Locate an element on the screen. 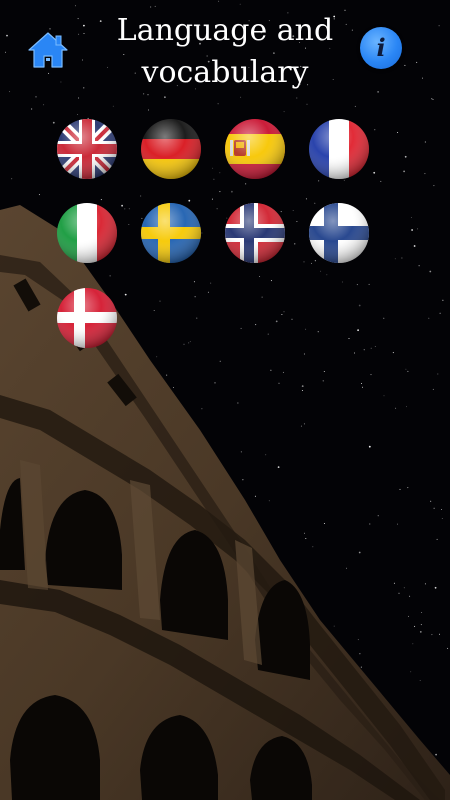 The image size is (450, 800). sweden-flag-icon is located at coordinates (171, 233).